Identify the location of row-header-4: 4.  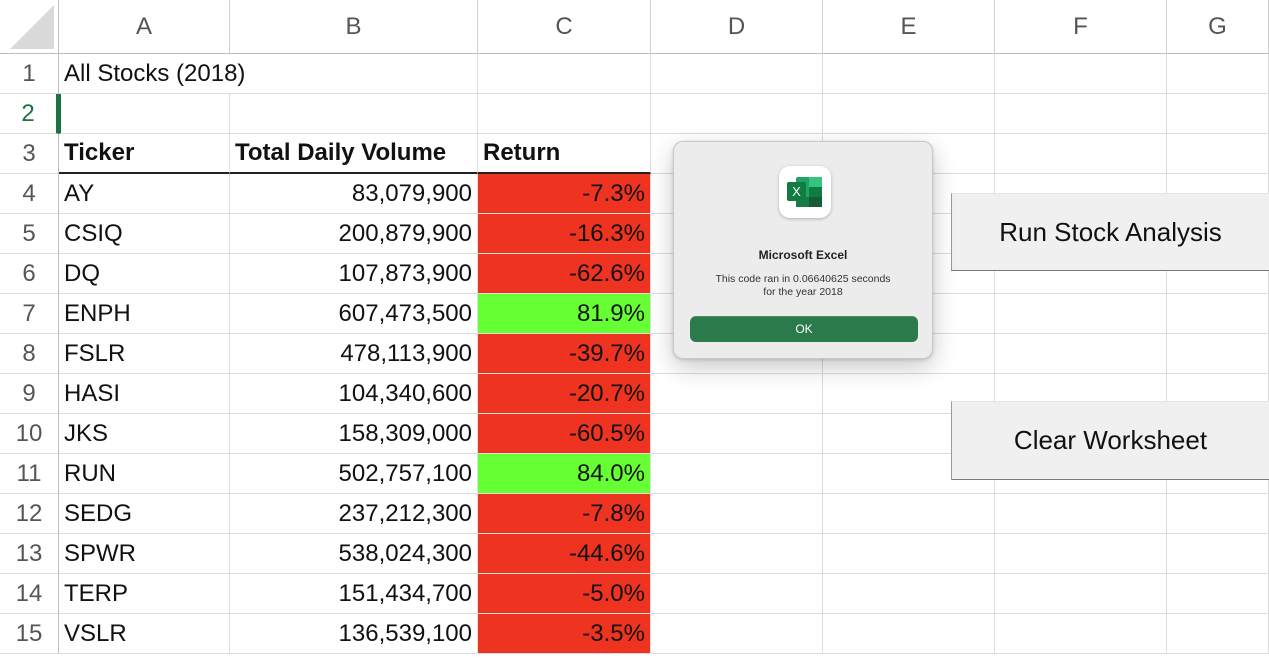
(29, 194).